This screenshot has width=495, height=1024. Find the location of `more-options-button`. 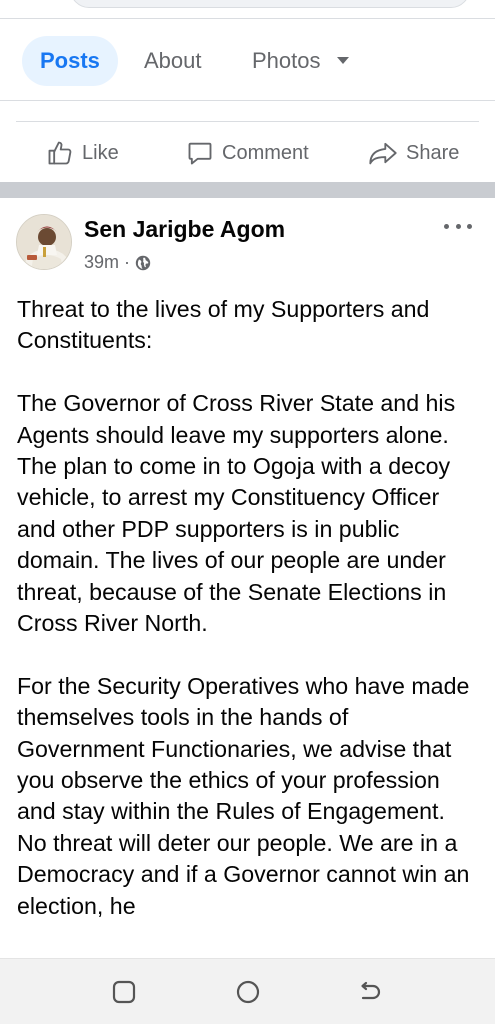

more-options-button is located at coordinates (458, 226).